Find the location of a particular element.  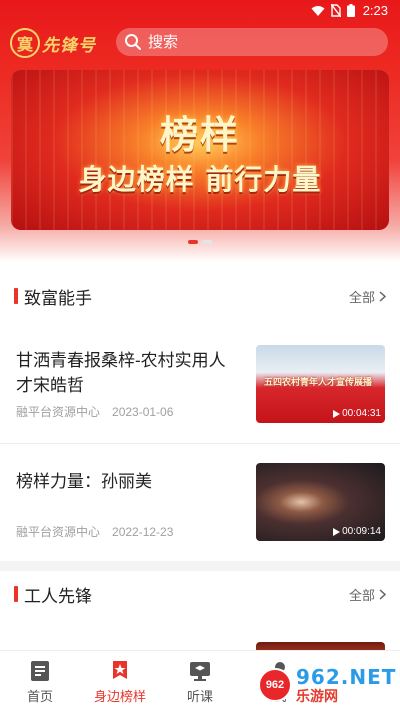

search-bar is located at coordinates (252, 42).